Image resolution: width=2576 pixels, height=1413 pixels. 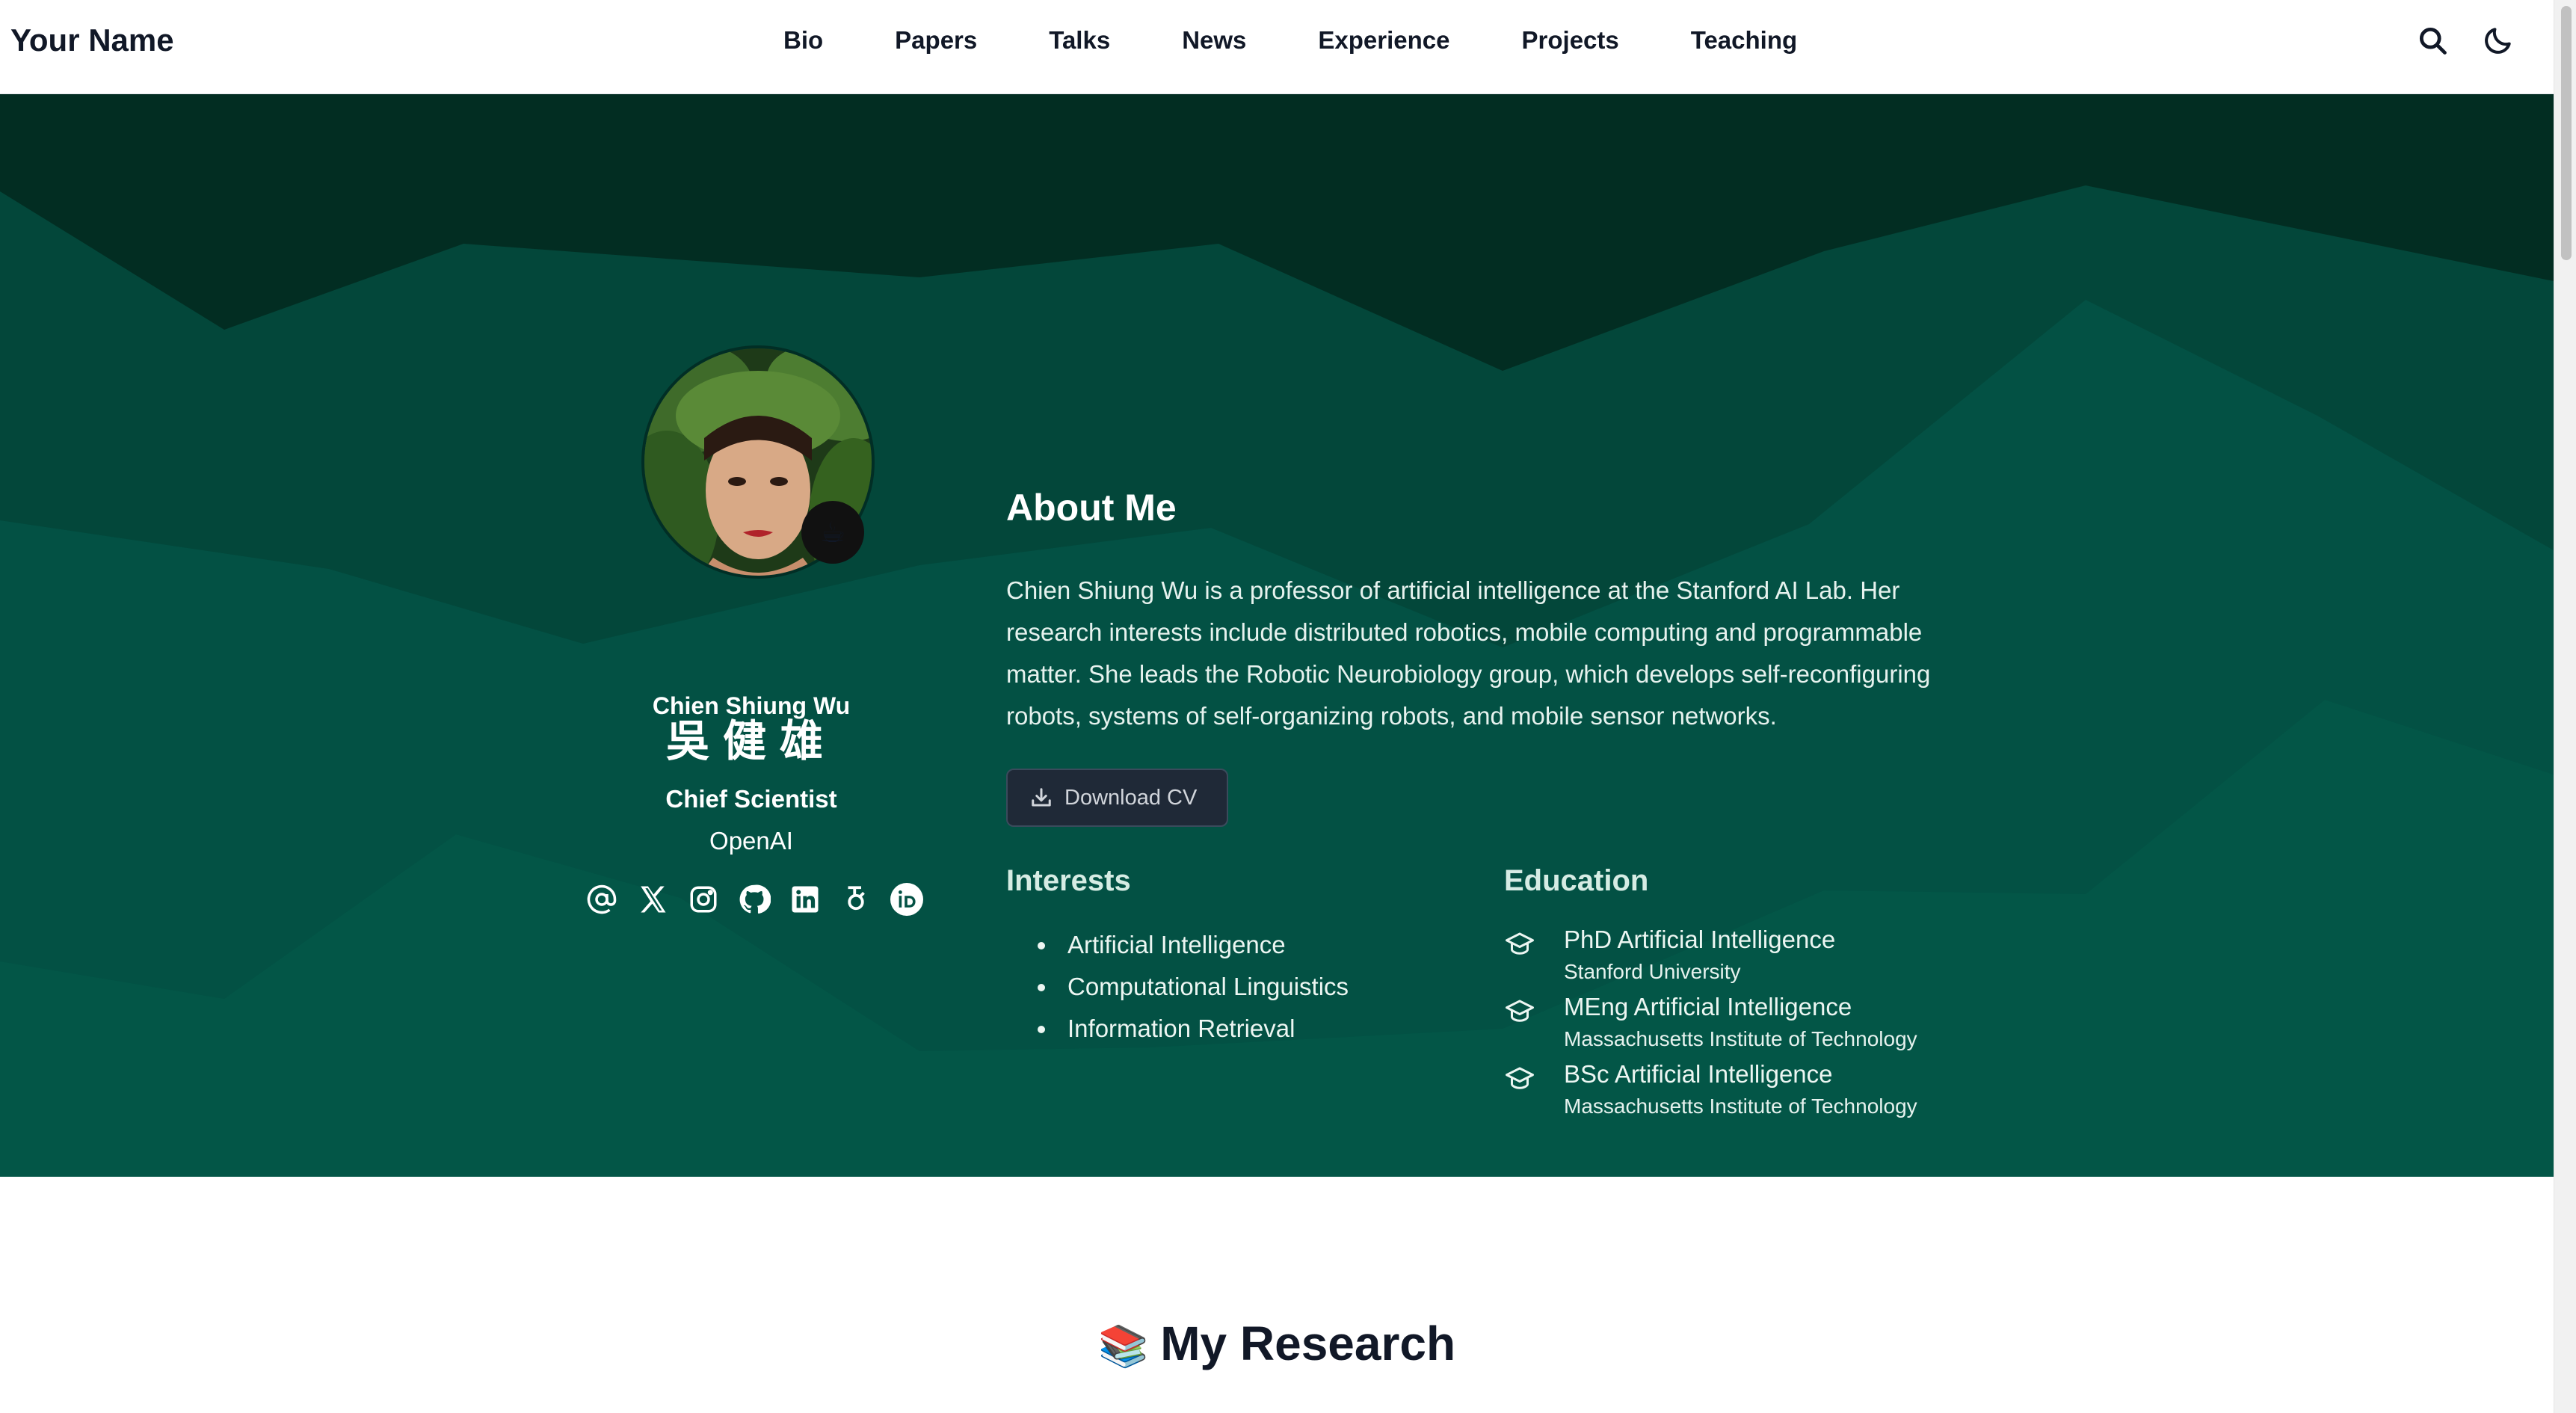 What do you see at coordinates (906, 899) in the screenshot?
I see `orcid-icon` at bounding box center [906, 899].